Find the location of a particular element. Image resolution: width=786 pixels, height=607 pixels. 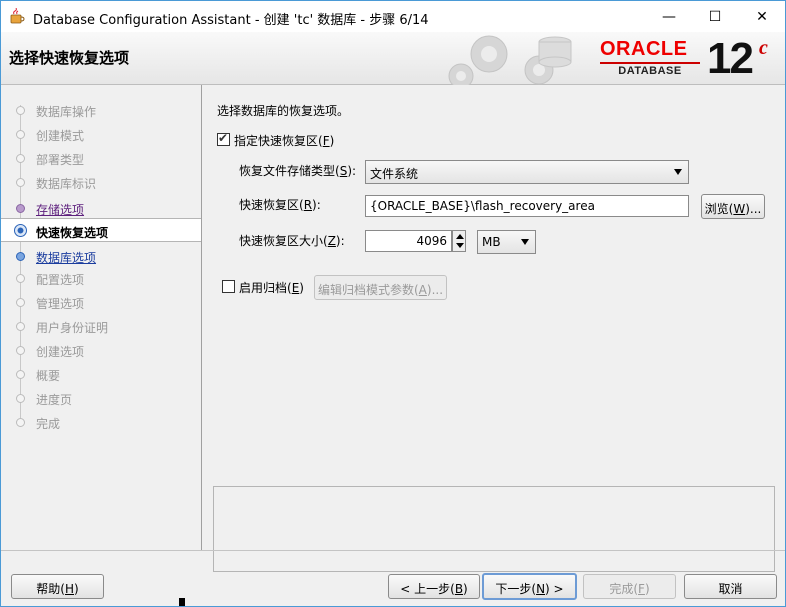

message-panel is located at coordinates (494, 529).